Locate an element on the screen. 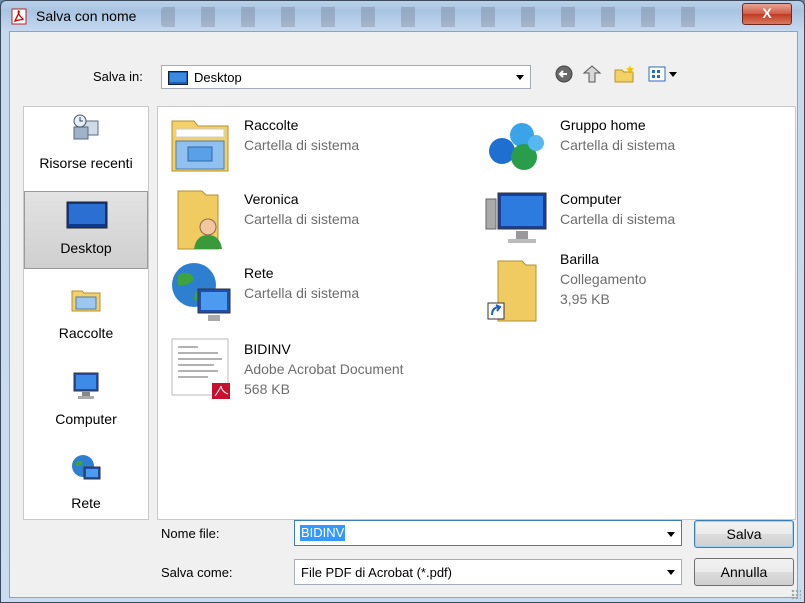  save-in-combo: Desktop is located at coordinates (346, 77).